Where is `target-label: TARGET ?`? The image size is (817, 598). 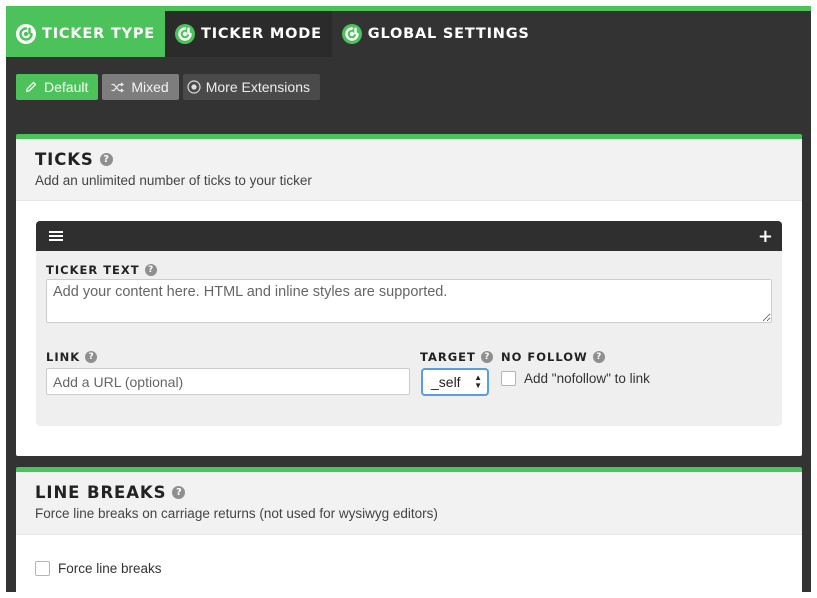
target-label: TARGET ? is located at coordinates (456, 357).